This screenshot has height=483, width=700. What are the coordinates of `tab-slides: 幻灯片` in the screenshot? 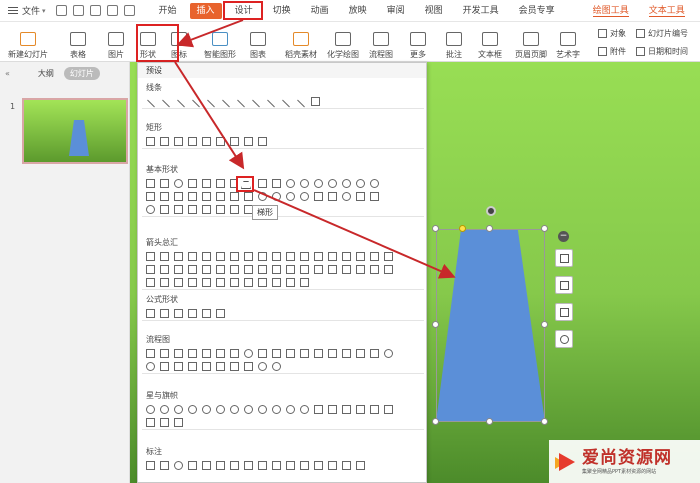 It's located at (81, 73).